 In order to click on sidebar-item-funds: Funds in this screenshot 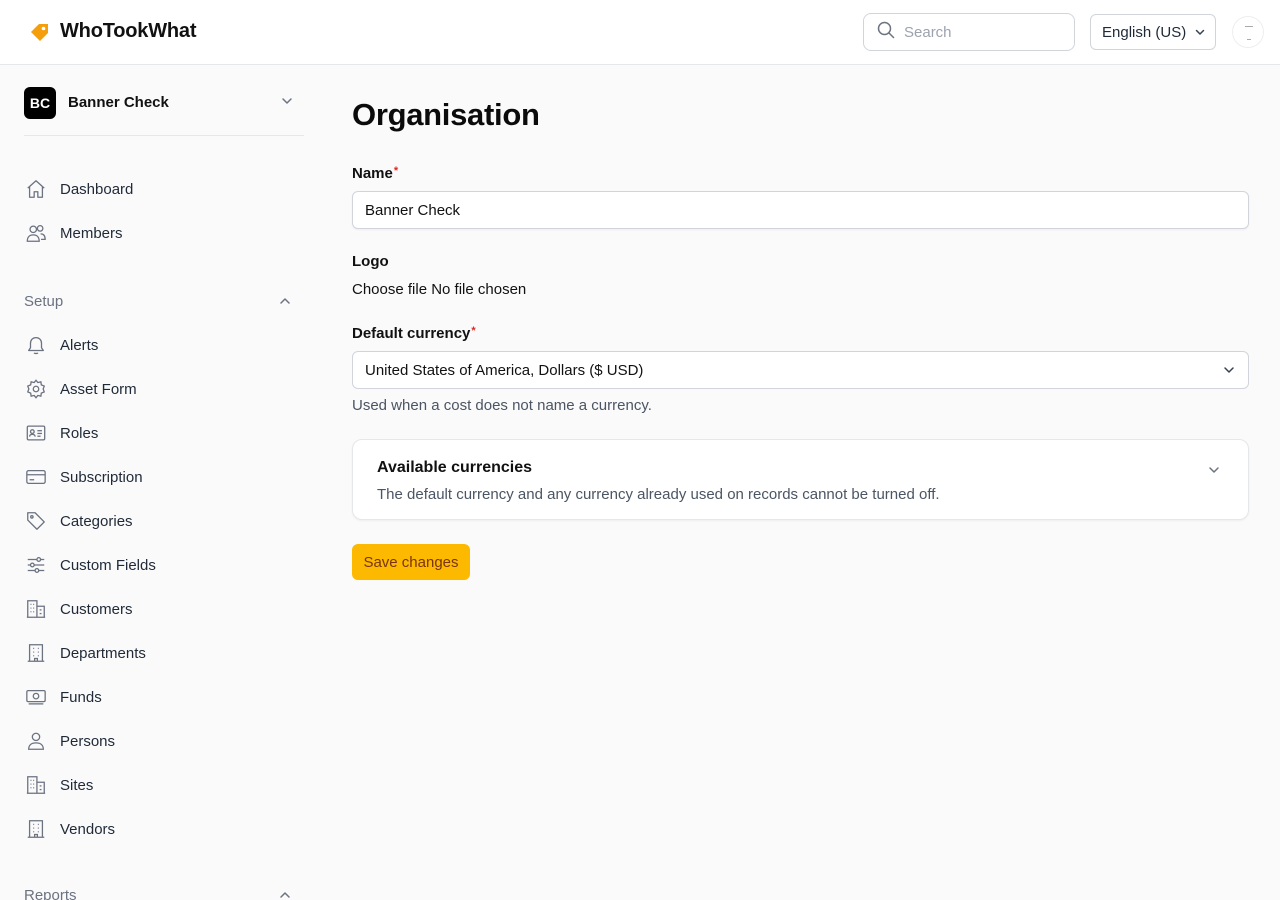, I will do `click(164, 697)`.